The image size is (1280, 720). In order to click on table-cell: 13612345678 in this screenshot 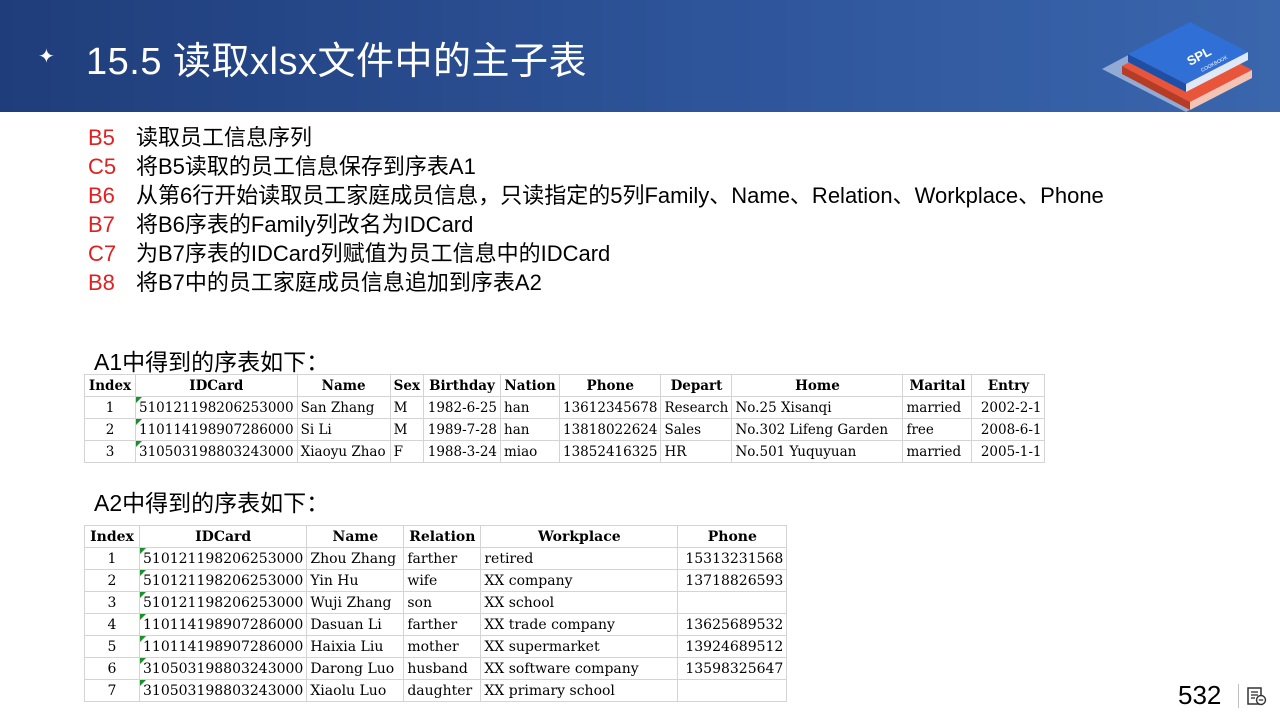, I will do `click(610, 407)`.